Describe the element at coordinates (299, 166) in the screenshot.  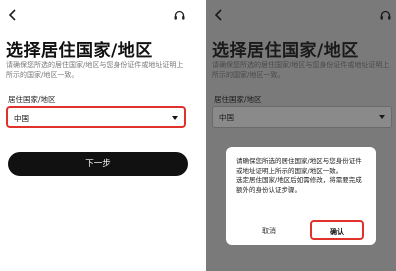
I see `dialog-message-text: 请确保您所选的居住国家/地区与您身份证件或地址证明上所示的国家/地区一致。` at that location.